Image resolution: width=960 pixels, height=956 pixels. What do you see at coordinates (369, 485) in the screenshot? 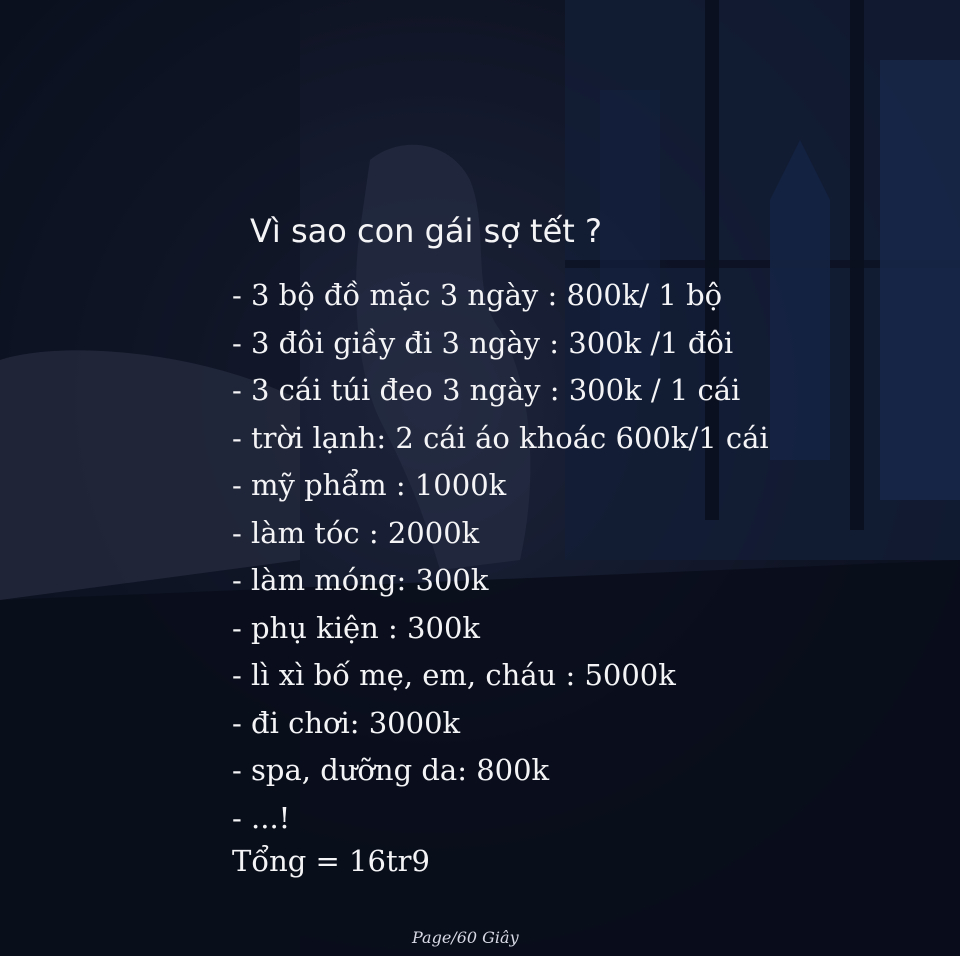
I see `list-item: - mỹ phẩm : 1000k` at bounding box center [369, 485].